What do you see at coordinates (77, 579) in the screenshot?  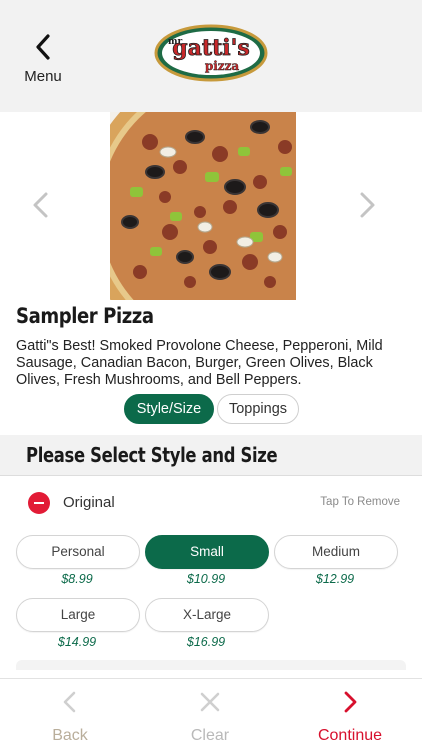 I see `size-price: $8.99` at bounding box center [77, 579].